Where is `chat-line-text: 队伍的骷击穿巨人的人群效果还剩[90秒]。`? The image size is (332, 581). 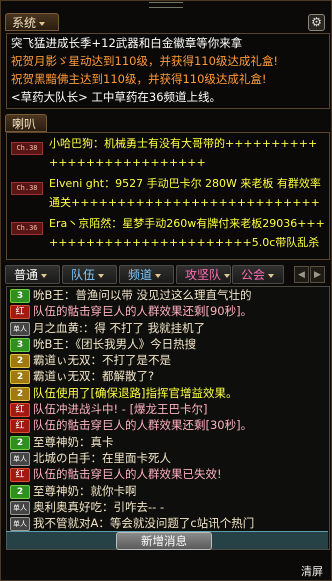 chat-line-text: 队伍的骷击穿巨人的人群效果还剩[90秒]。 is located at coordinates (143, 311).